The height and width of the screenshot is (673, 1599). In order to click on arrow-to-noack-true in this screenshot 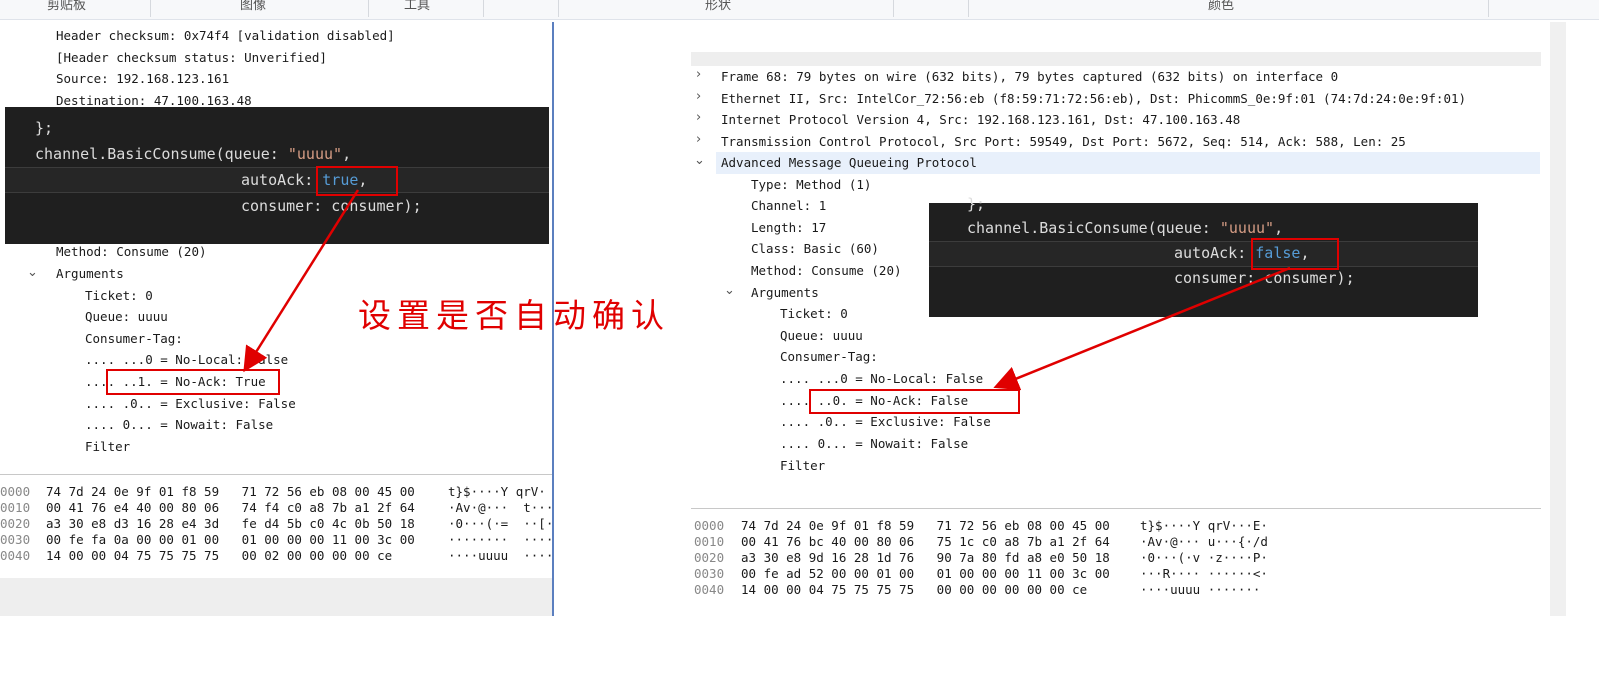, I will do `click(301, 281)`.